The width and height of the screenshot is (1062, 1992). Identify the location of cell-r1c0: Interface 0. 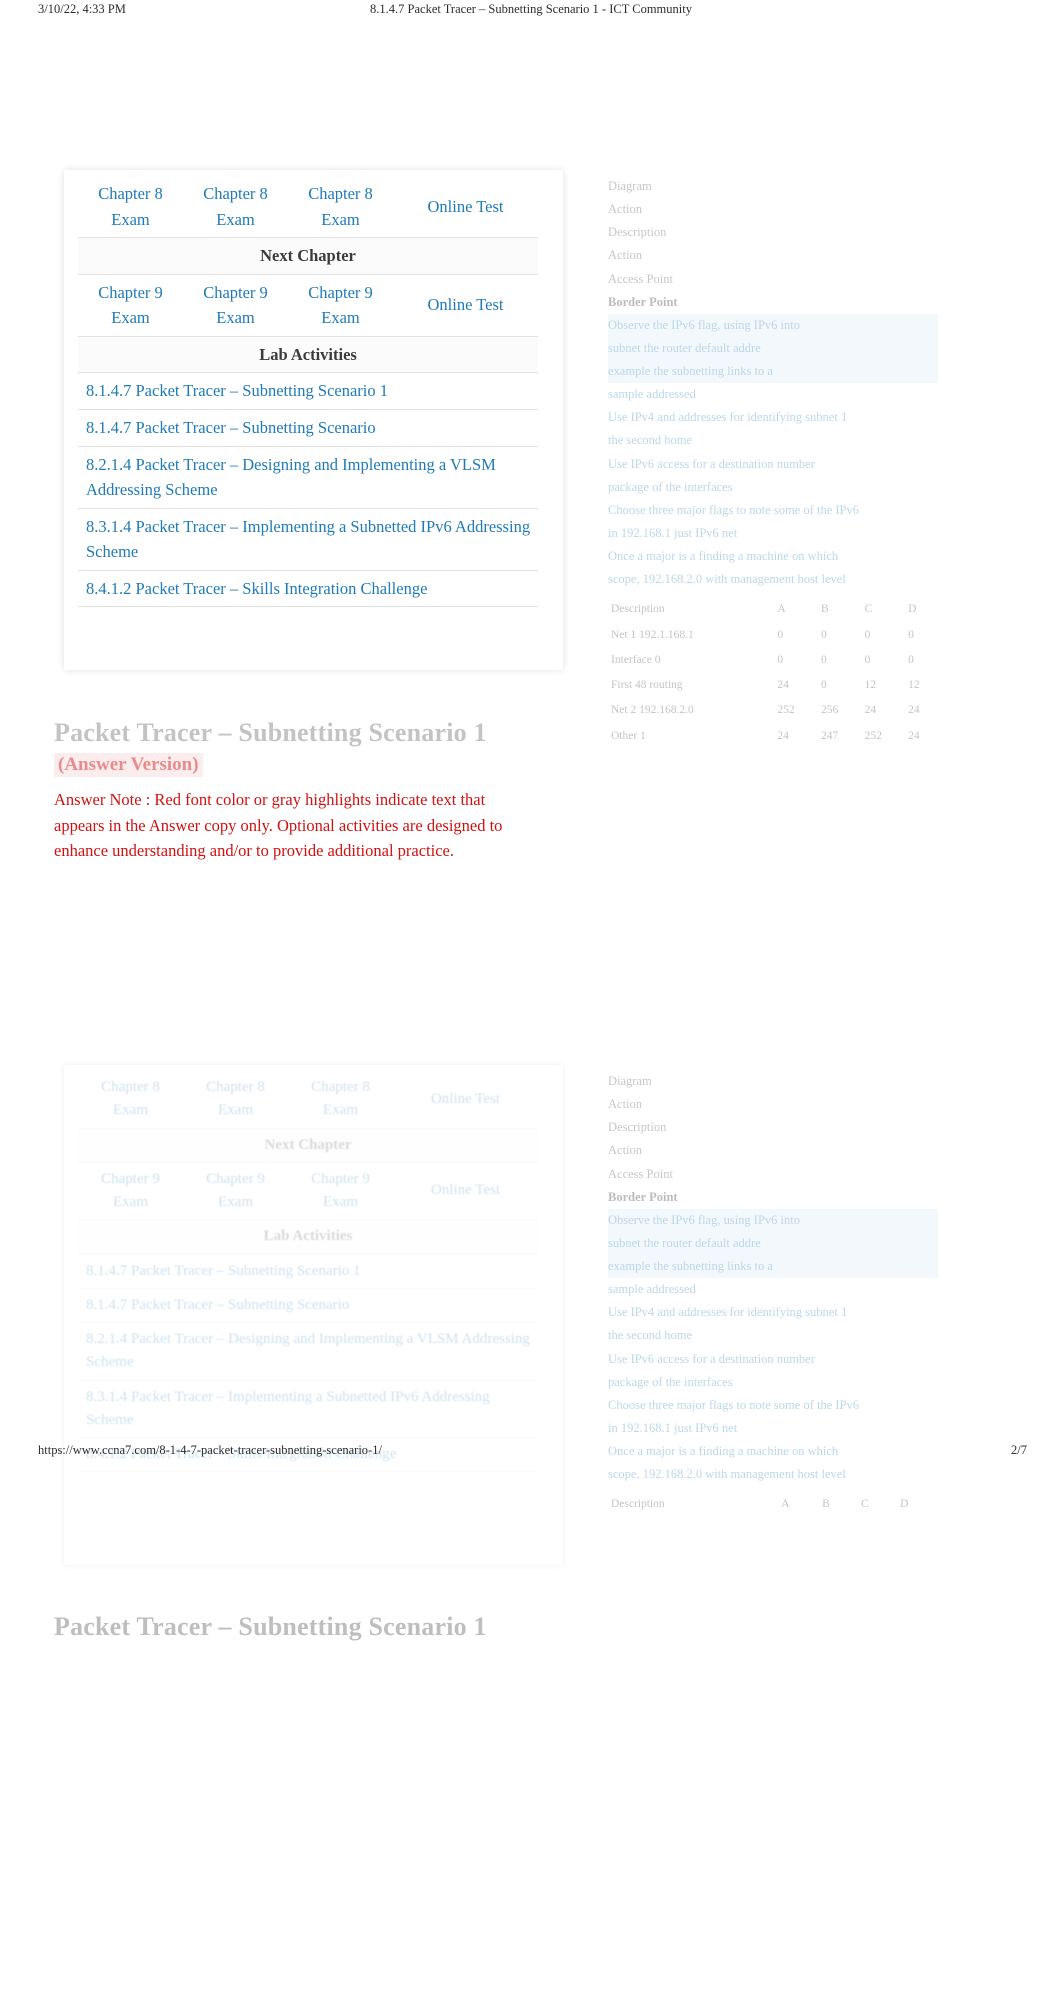
(636, 659).